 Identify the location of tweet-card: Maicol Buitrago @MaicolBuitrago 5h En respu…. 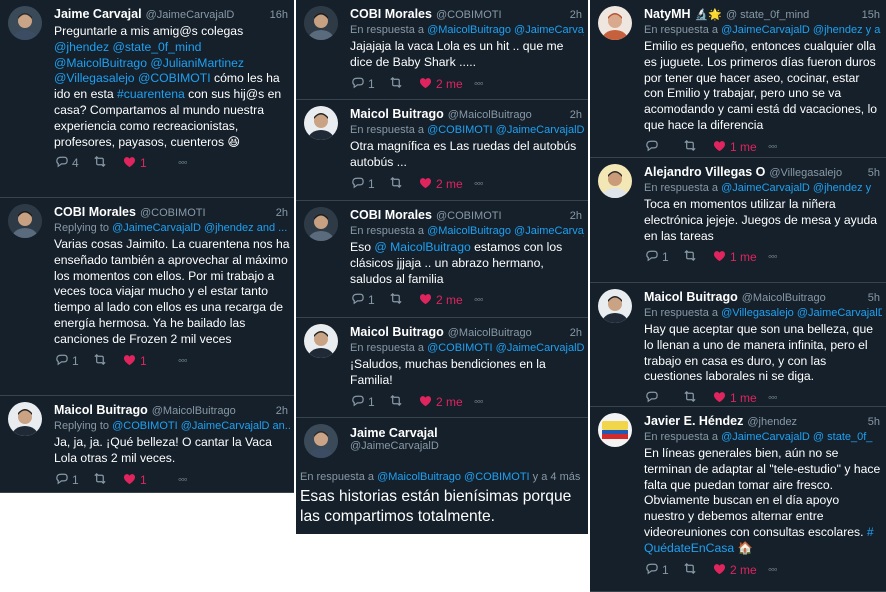
(738, 345).